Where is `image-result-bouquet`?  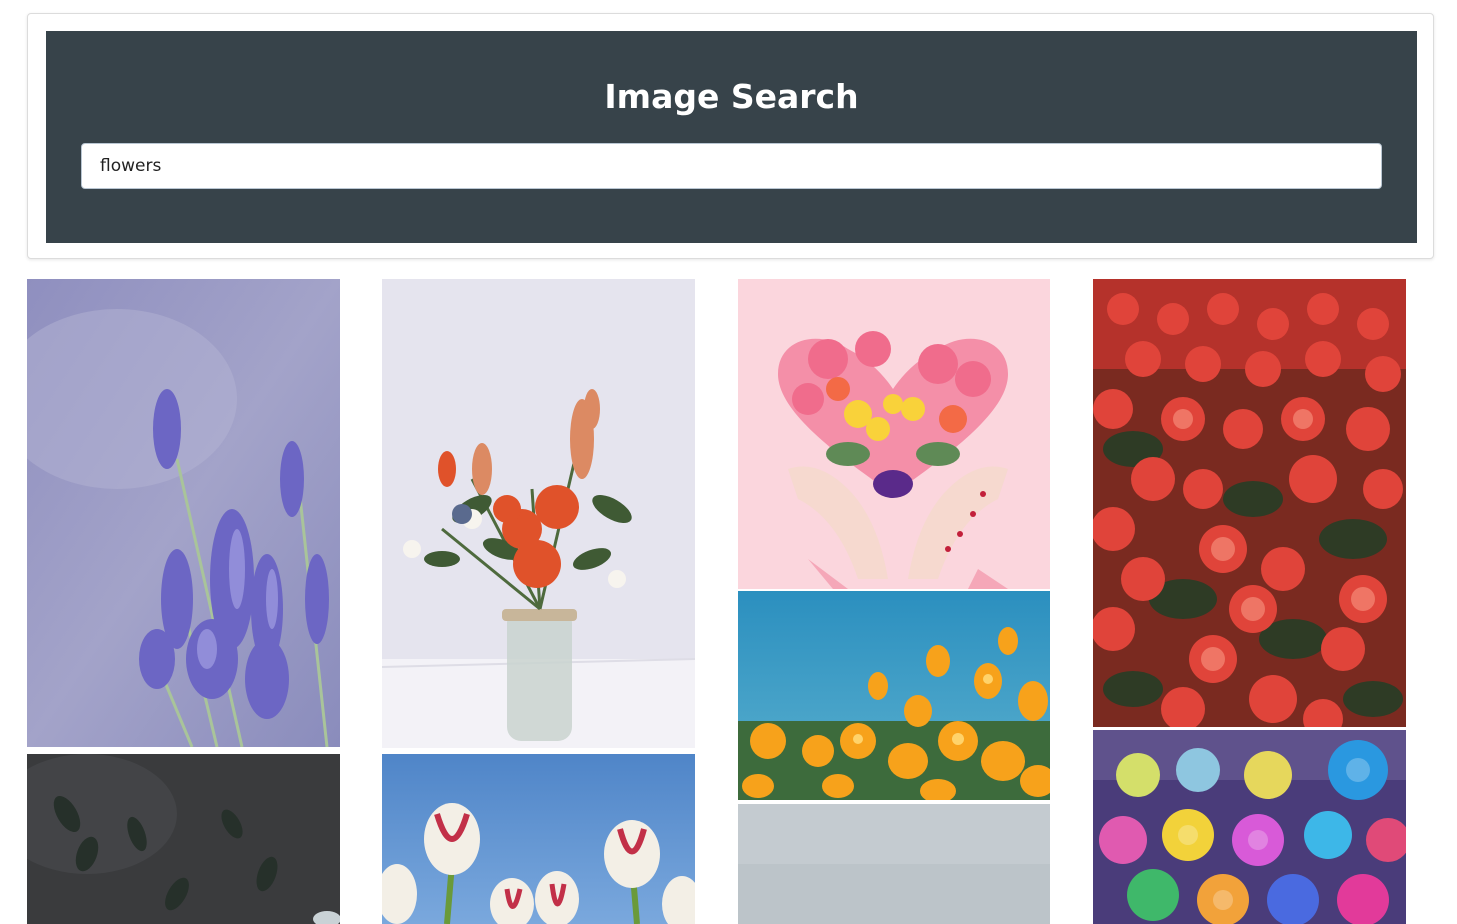 image-result-bouquet is located at coordinates (538, 513).